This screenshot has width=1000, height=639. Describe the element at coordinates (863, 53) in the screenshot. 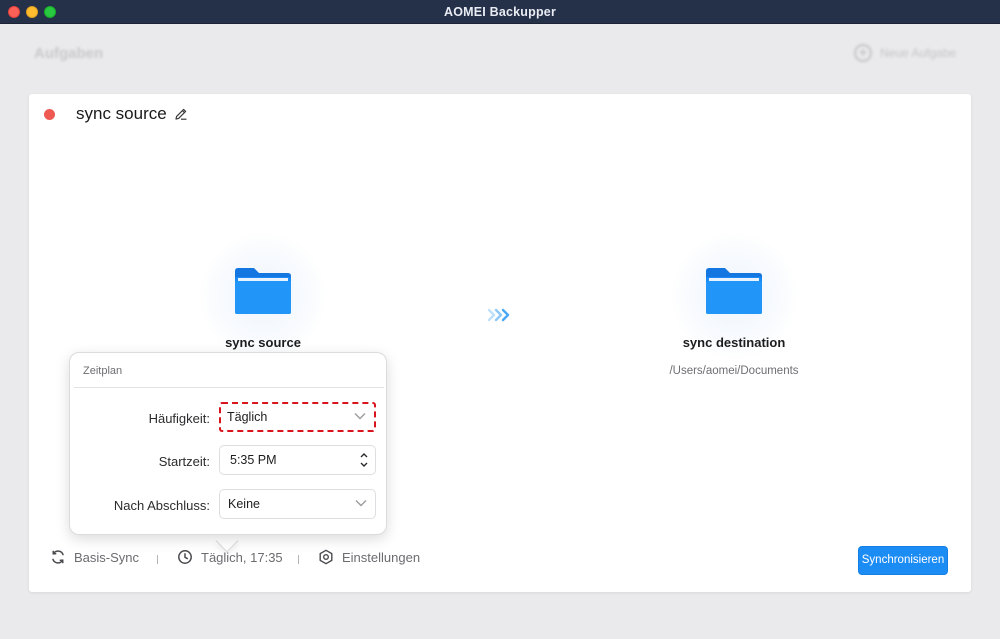

I see `plus-icon: +` at that location.